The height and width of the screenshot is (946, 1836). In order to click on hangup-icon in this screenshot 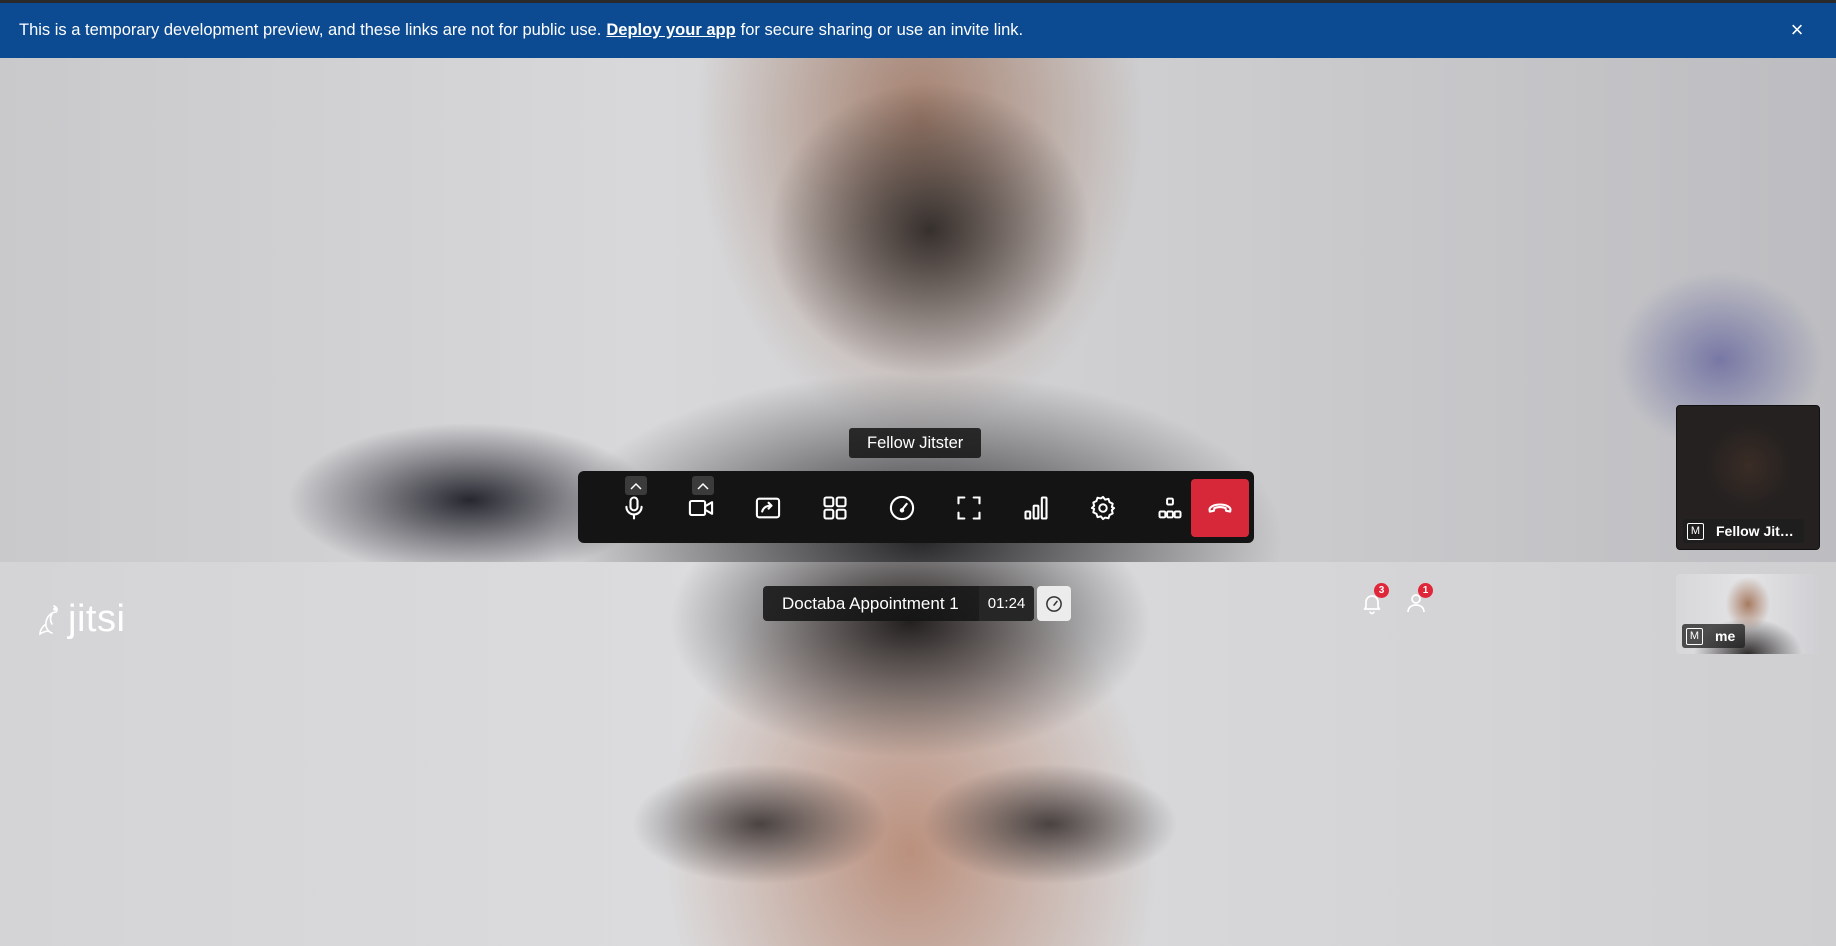, I will do `click(1220, 508)`.